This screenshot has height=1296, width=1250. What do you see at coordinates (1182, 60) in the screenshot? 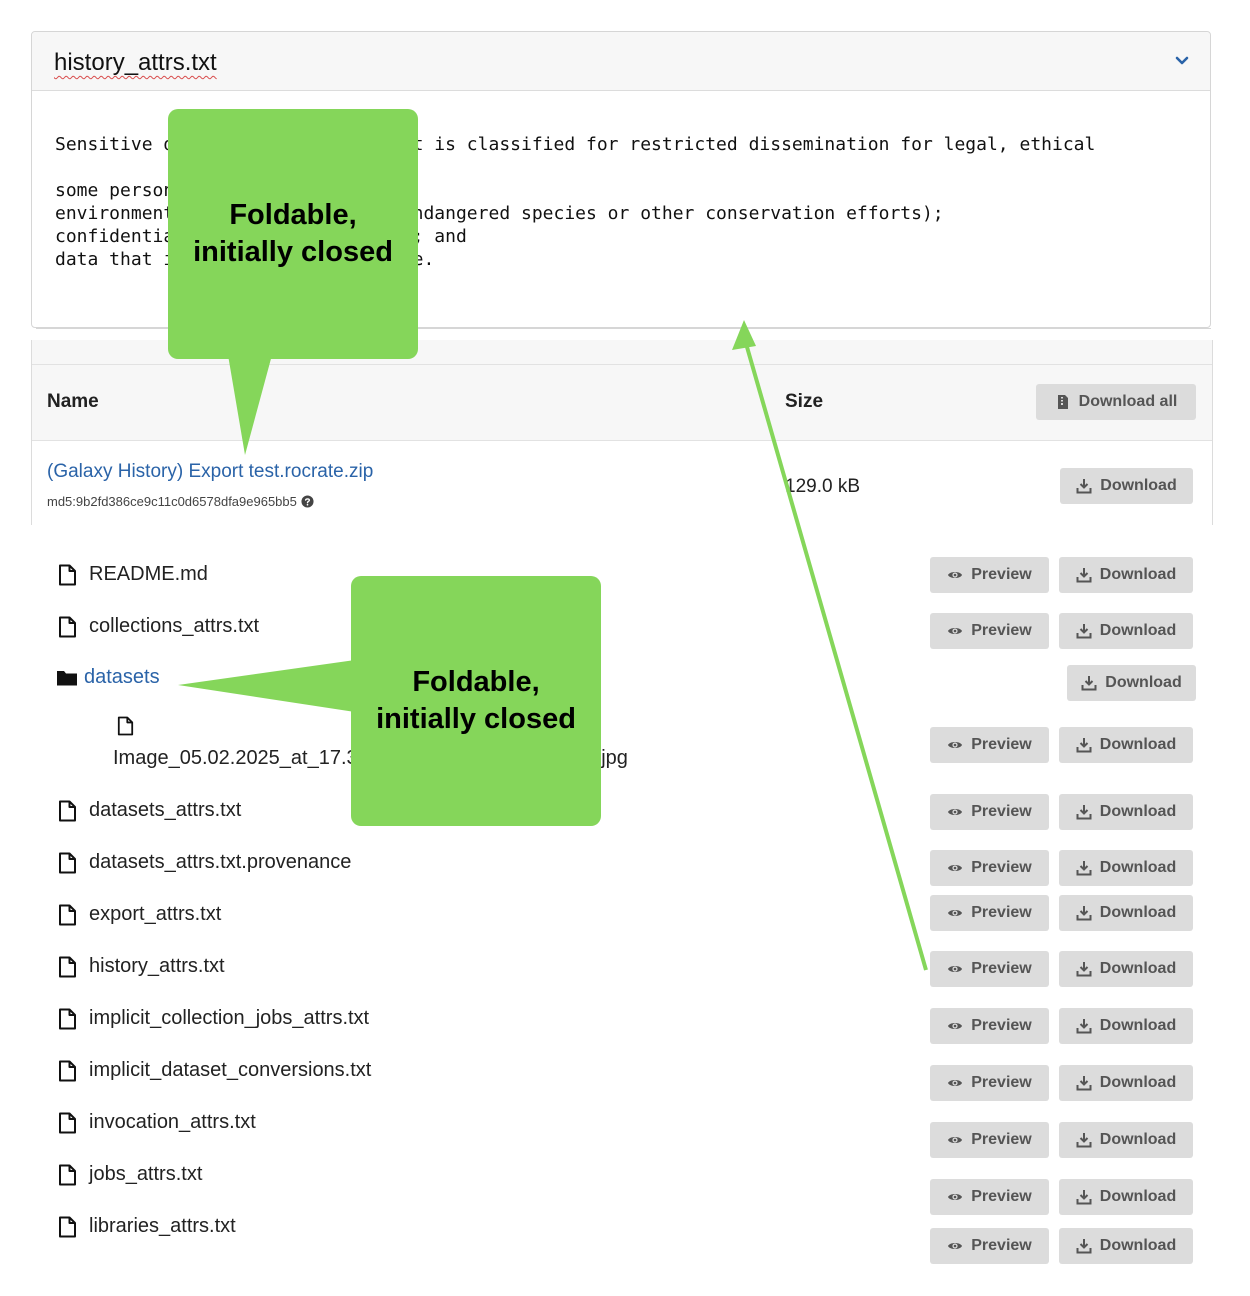
I see `chevron-down-icon` at bounding box center [1182, 60].